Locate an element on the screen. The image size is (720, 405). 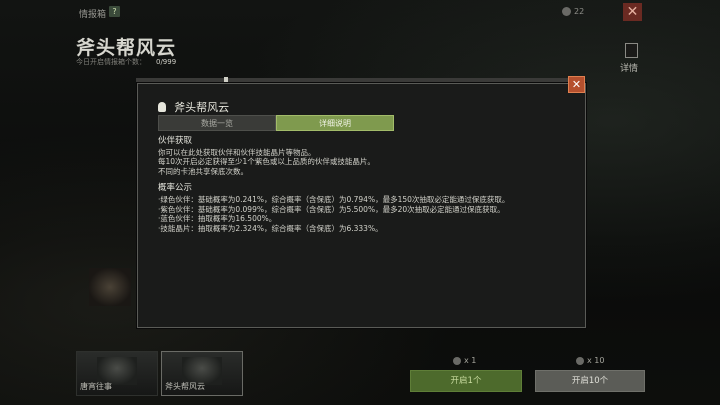
banner-name: 斧头帮风云 is located at coordinates (126, 48).